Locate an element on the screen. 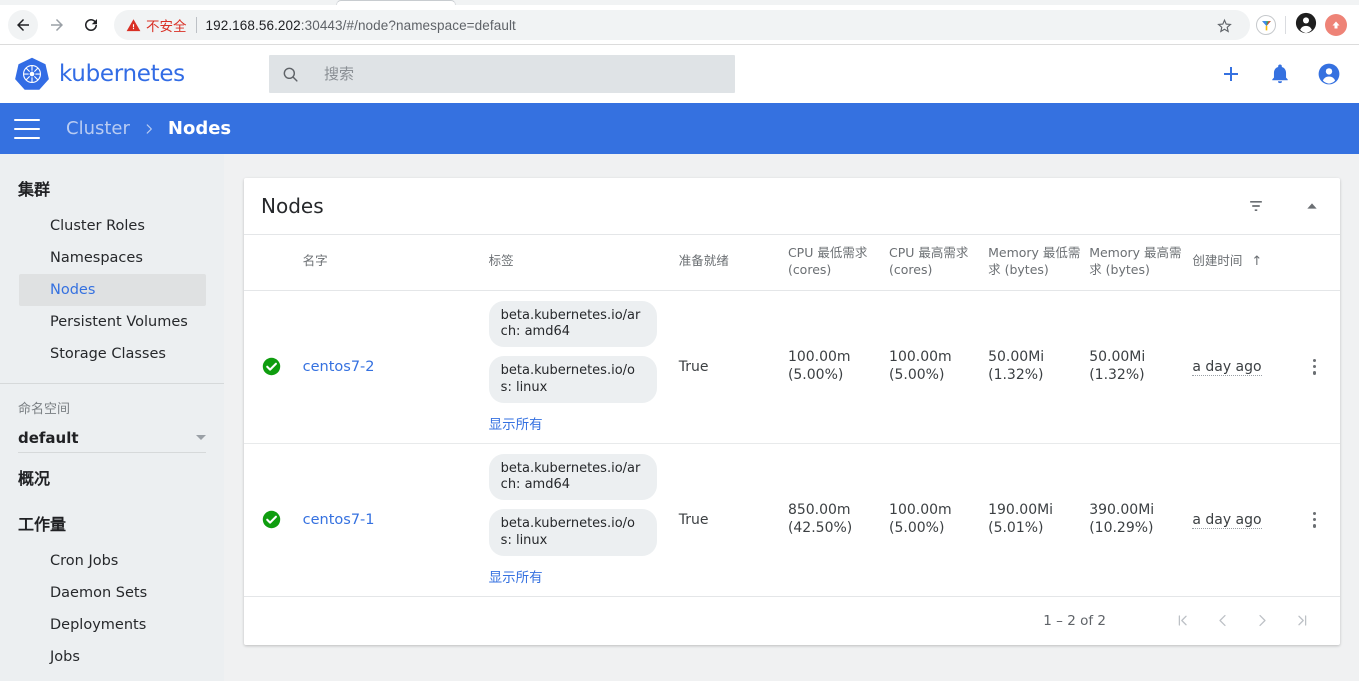 Image resolution: width=1359 pixels, height=681 pixels. next-page-button is located at coordinates (1262, 621).